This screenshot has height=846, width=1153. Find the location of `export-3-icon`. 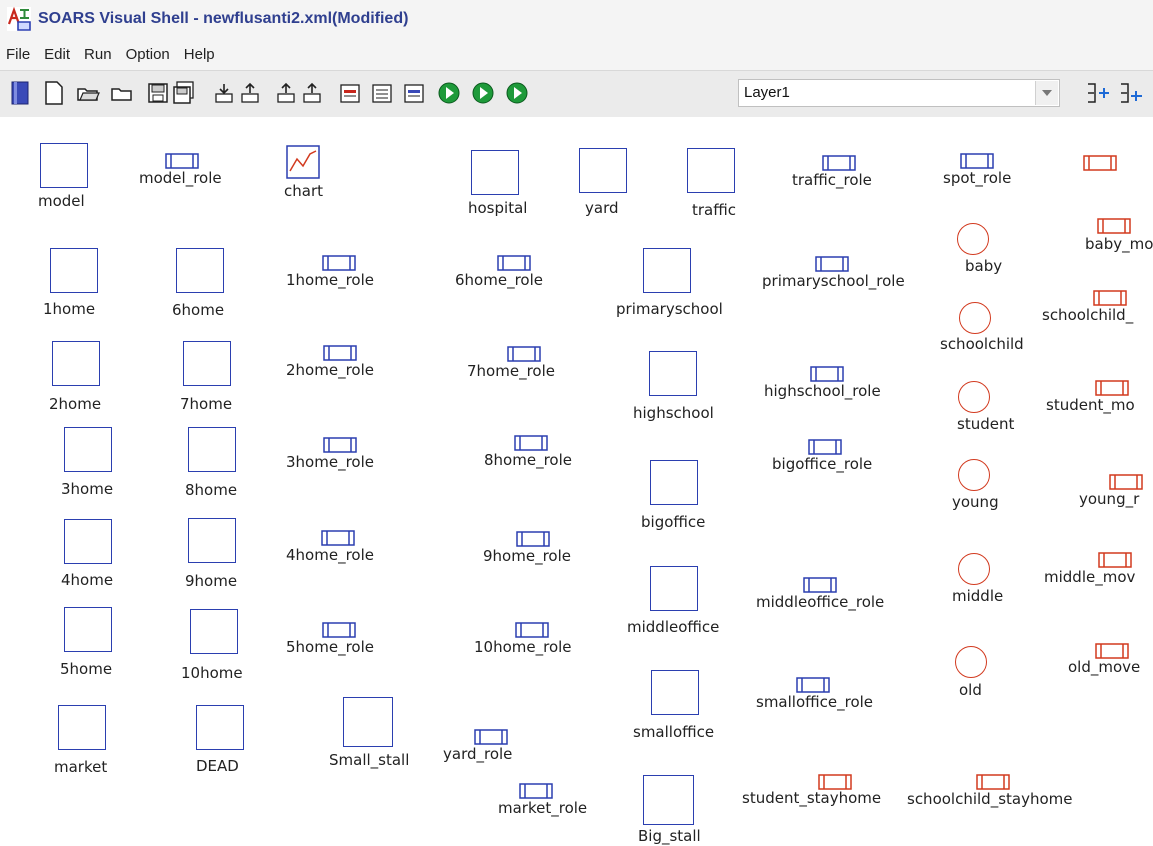

export-3-icon is located at coordinates (312, 93).